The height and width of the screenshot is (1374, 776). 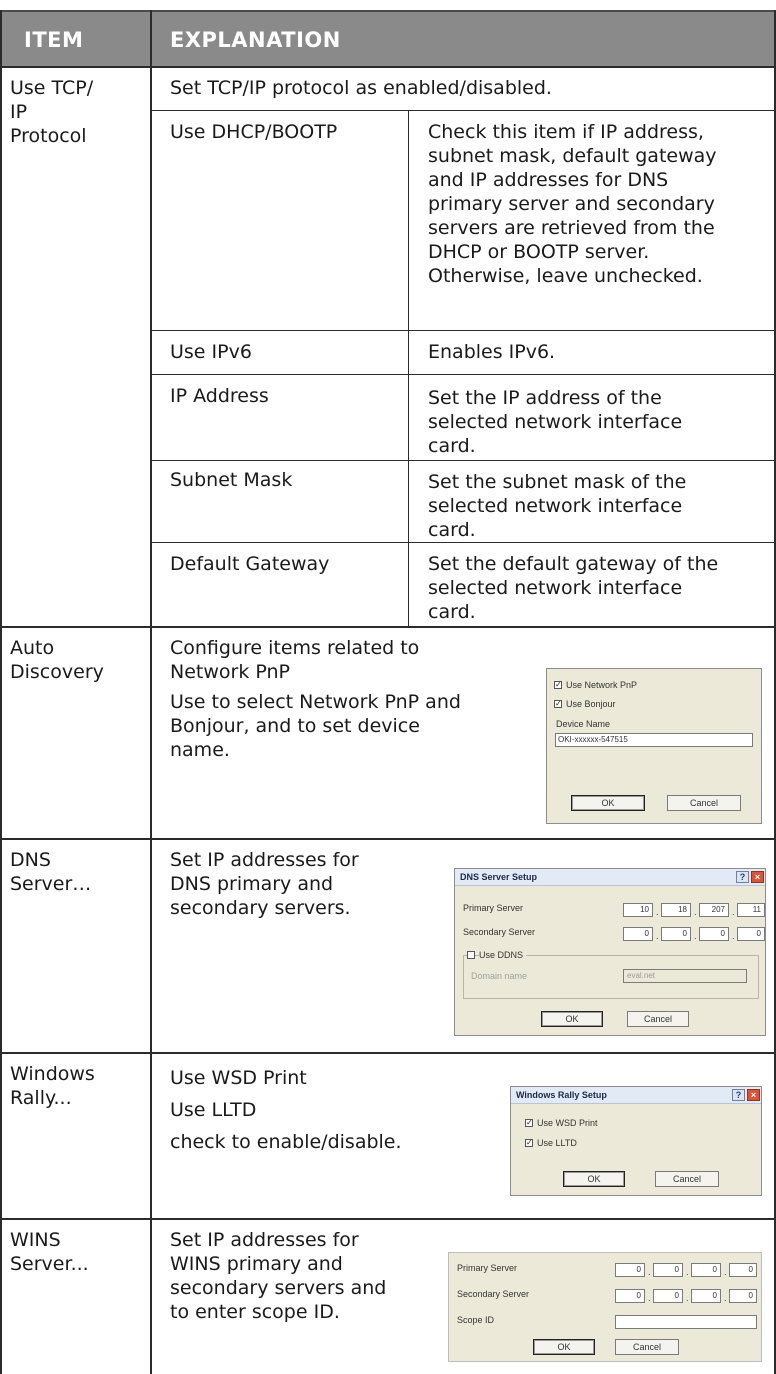 I want to click on item-text: WINS, so click(x=35, y=1240).